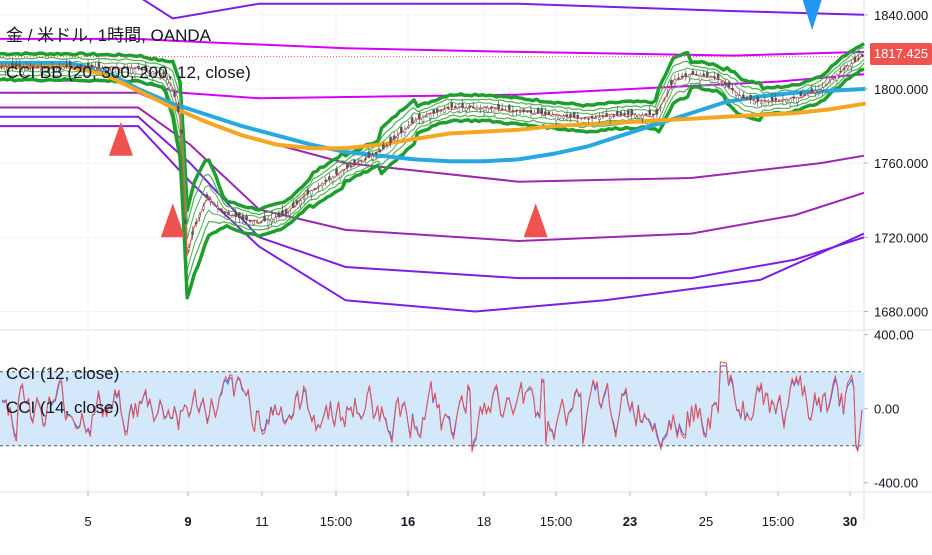 The image size is (932, 555). I want to click on y-tick-label: 1840.000, so click(901, 15).